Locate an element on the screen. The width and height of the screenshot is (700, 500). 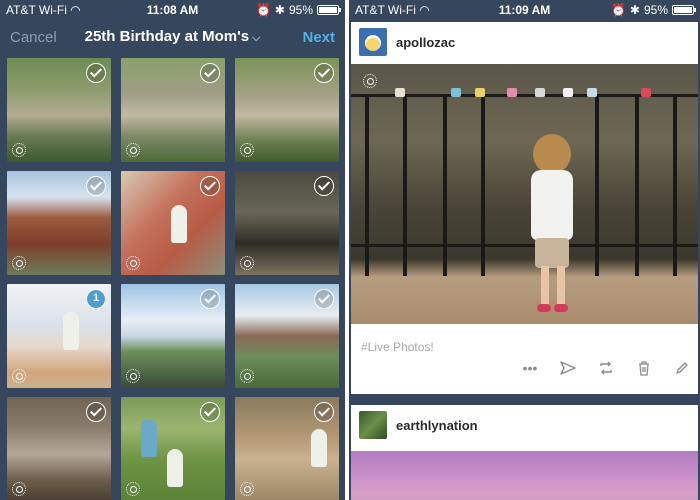
post-actions: ••• is located at coordinates (606, 368).